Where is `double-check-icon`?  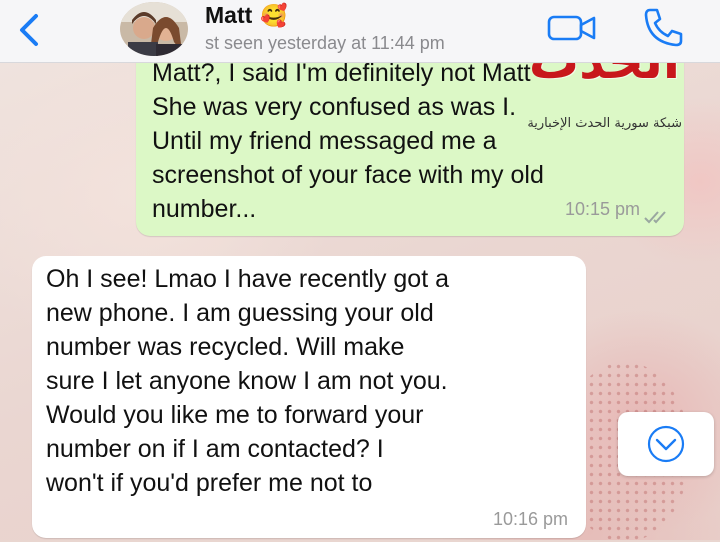 double-check-icon is located at coordinates (655, 217).